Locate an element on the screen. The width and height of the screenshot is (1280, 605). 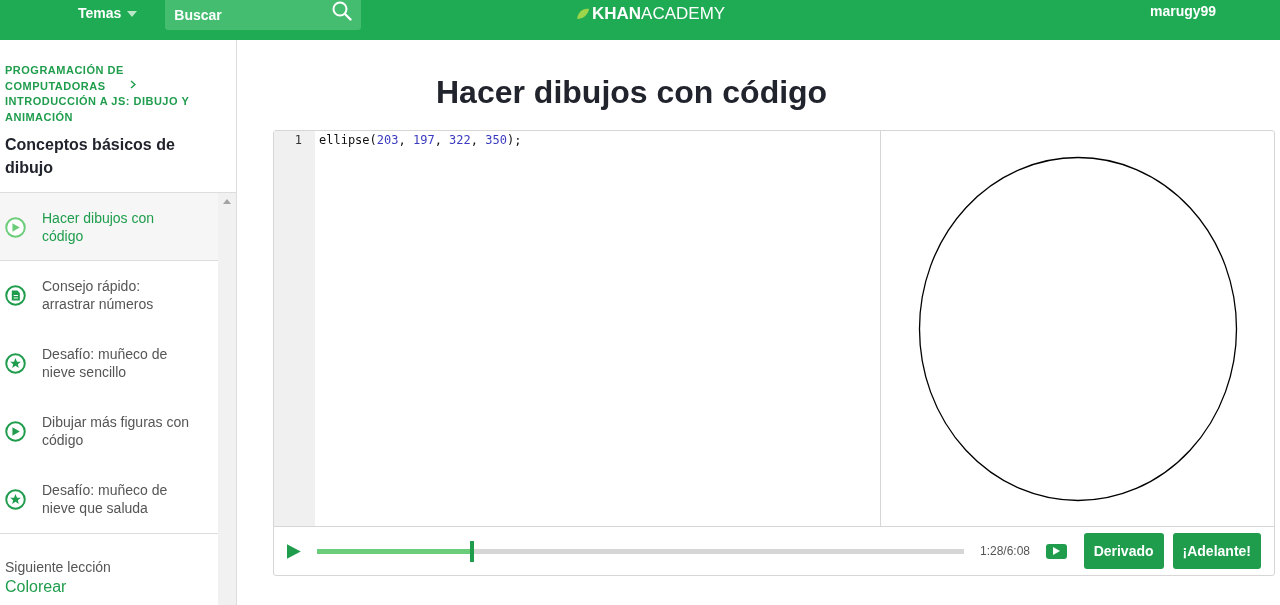
breadcrumb-link: PROGRAMACIÓN DE COMPUTADORAS is located at coordinates (67, 78).